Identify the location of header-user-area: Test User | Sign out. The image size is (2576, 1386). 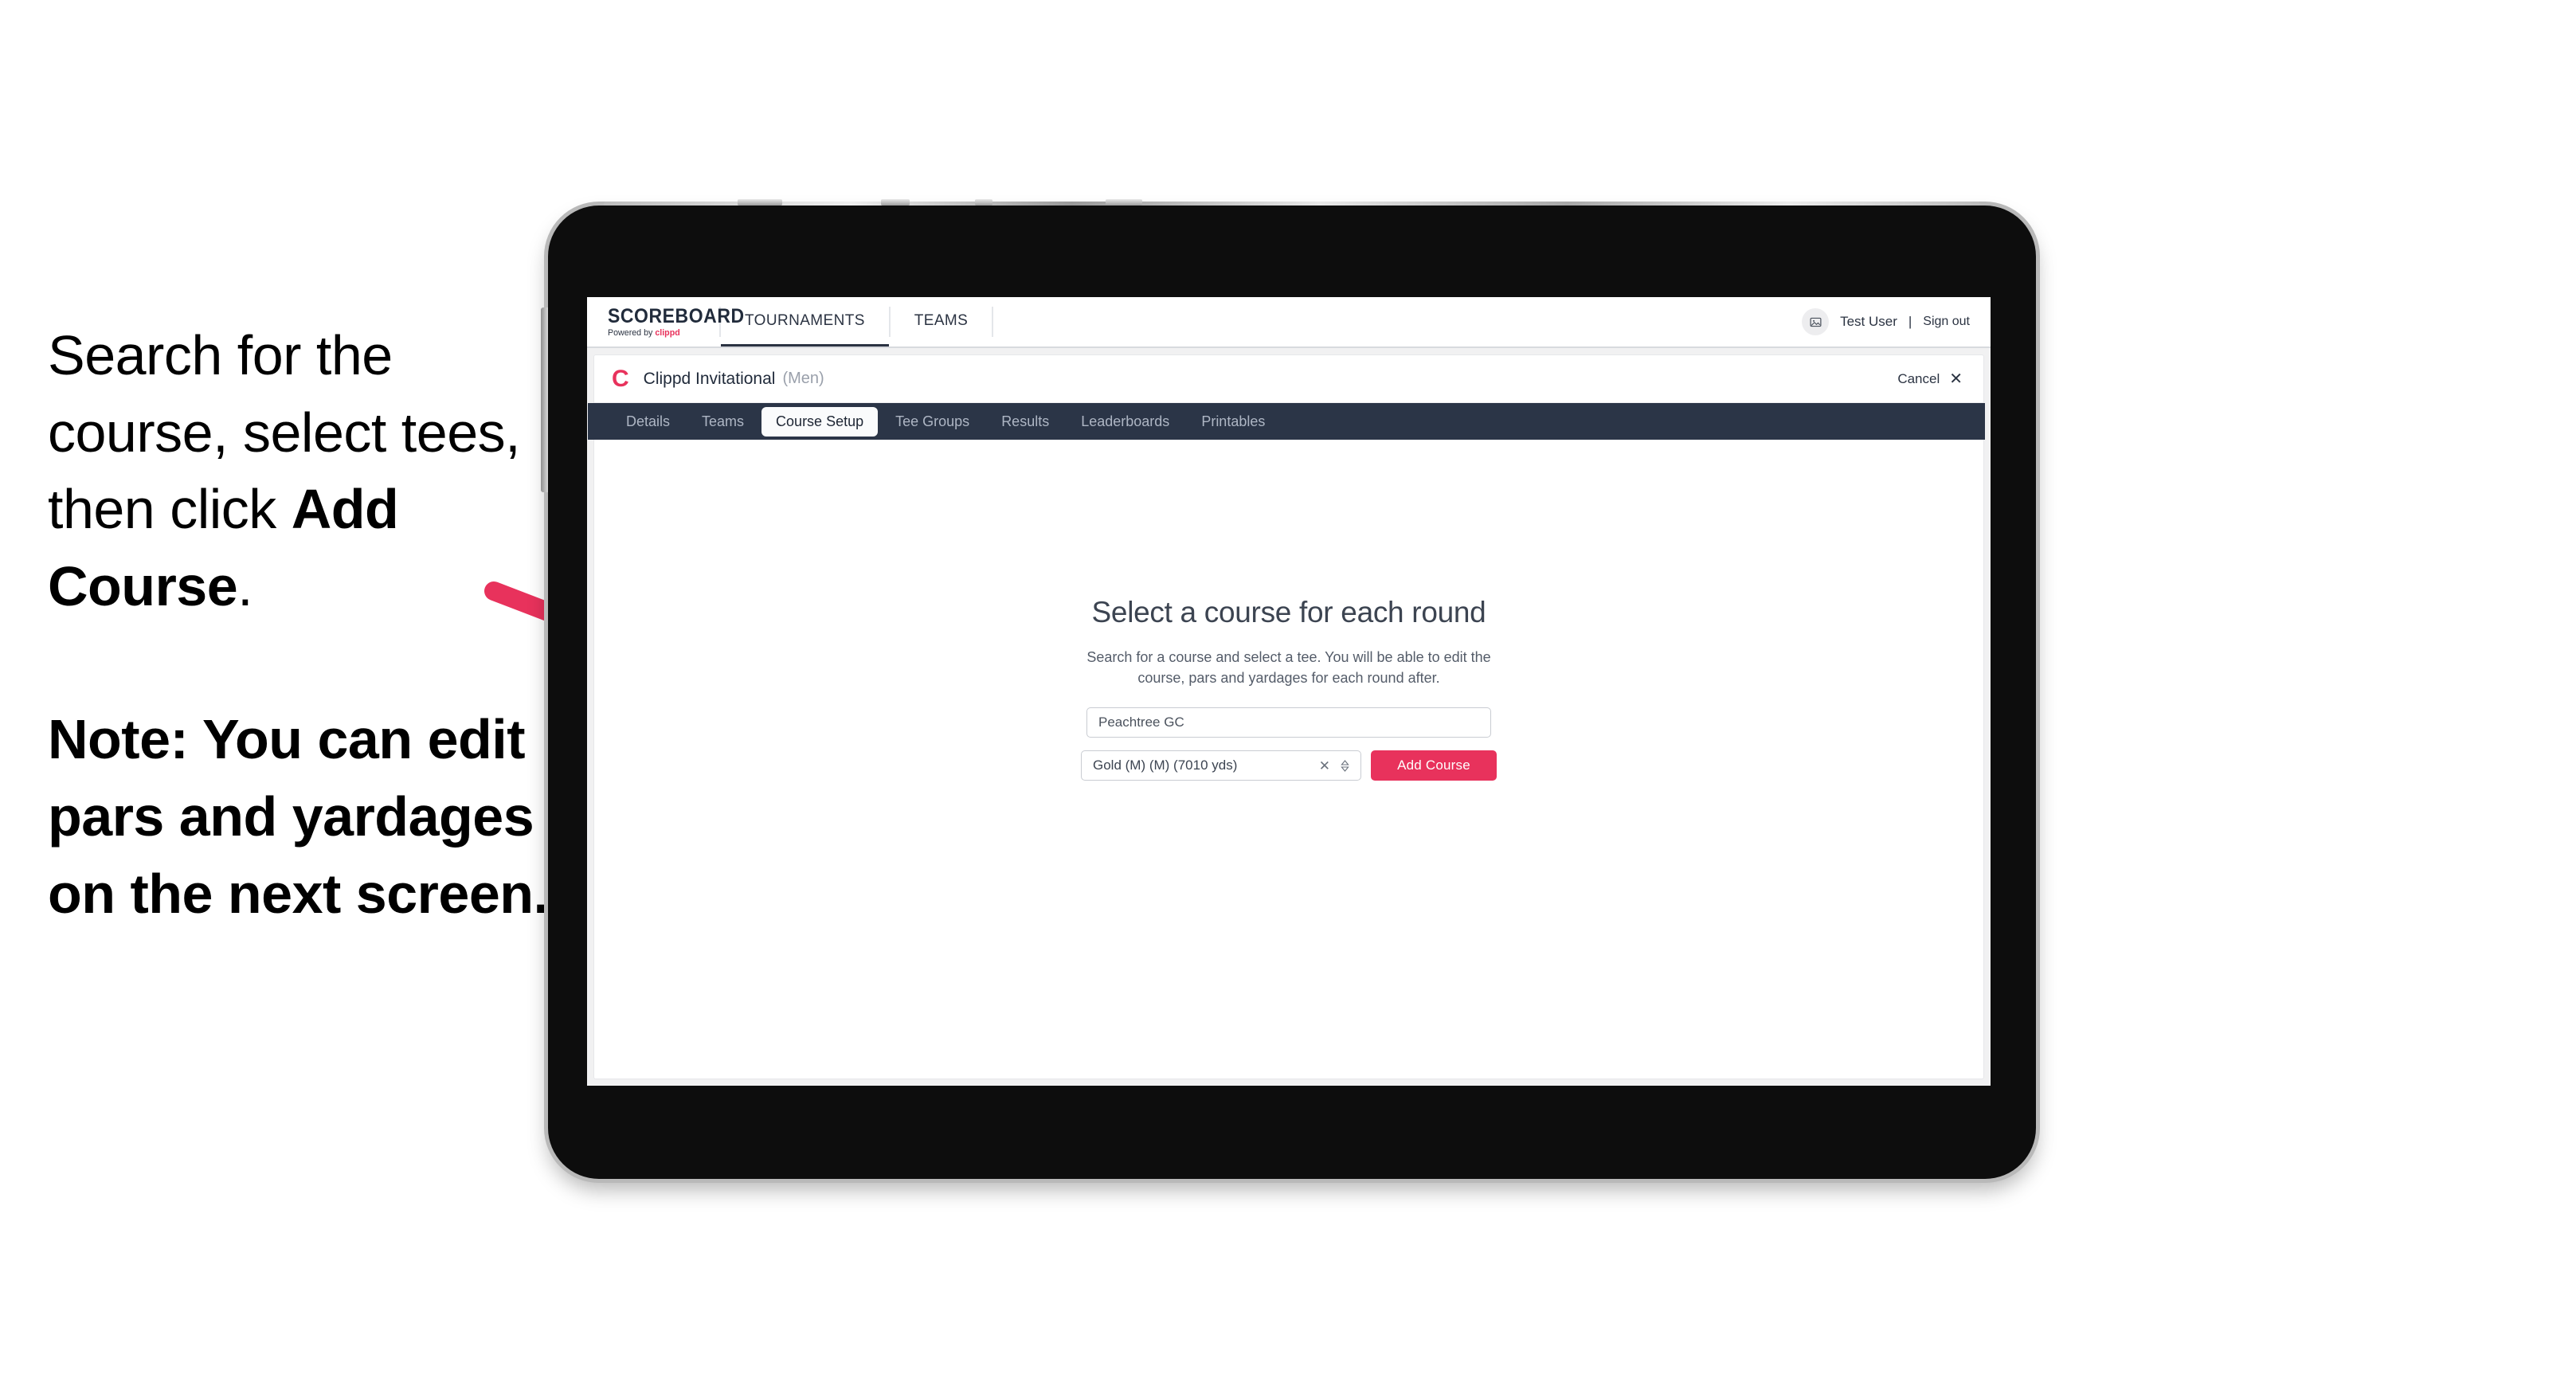
(1896, 321).